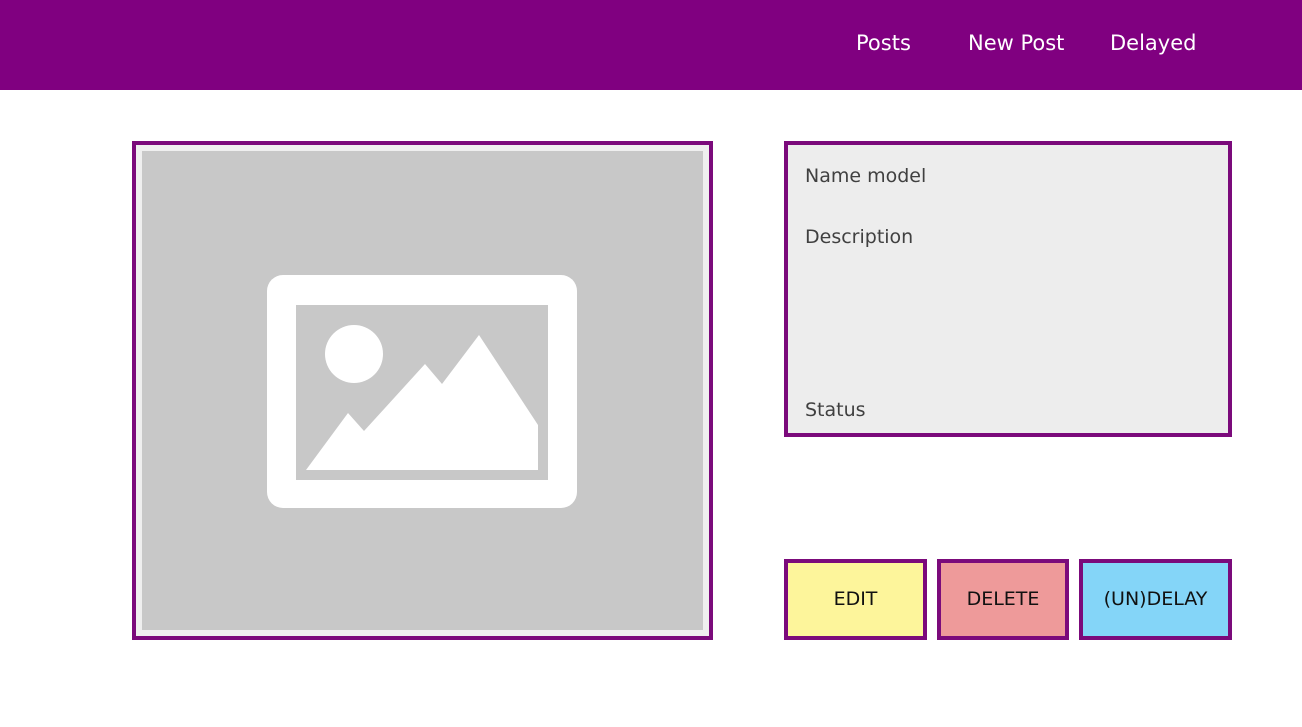  I want to click on post-name-label: Name model, so click(866, 176).